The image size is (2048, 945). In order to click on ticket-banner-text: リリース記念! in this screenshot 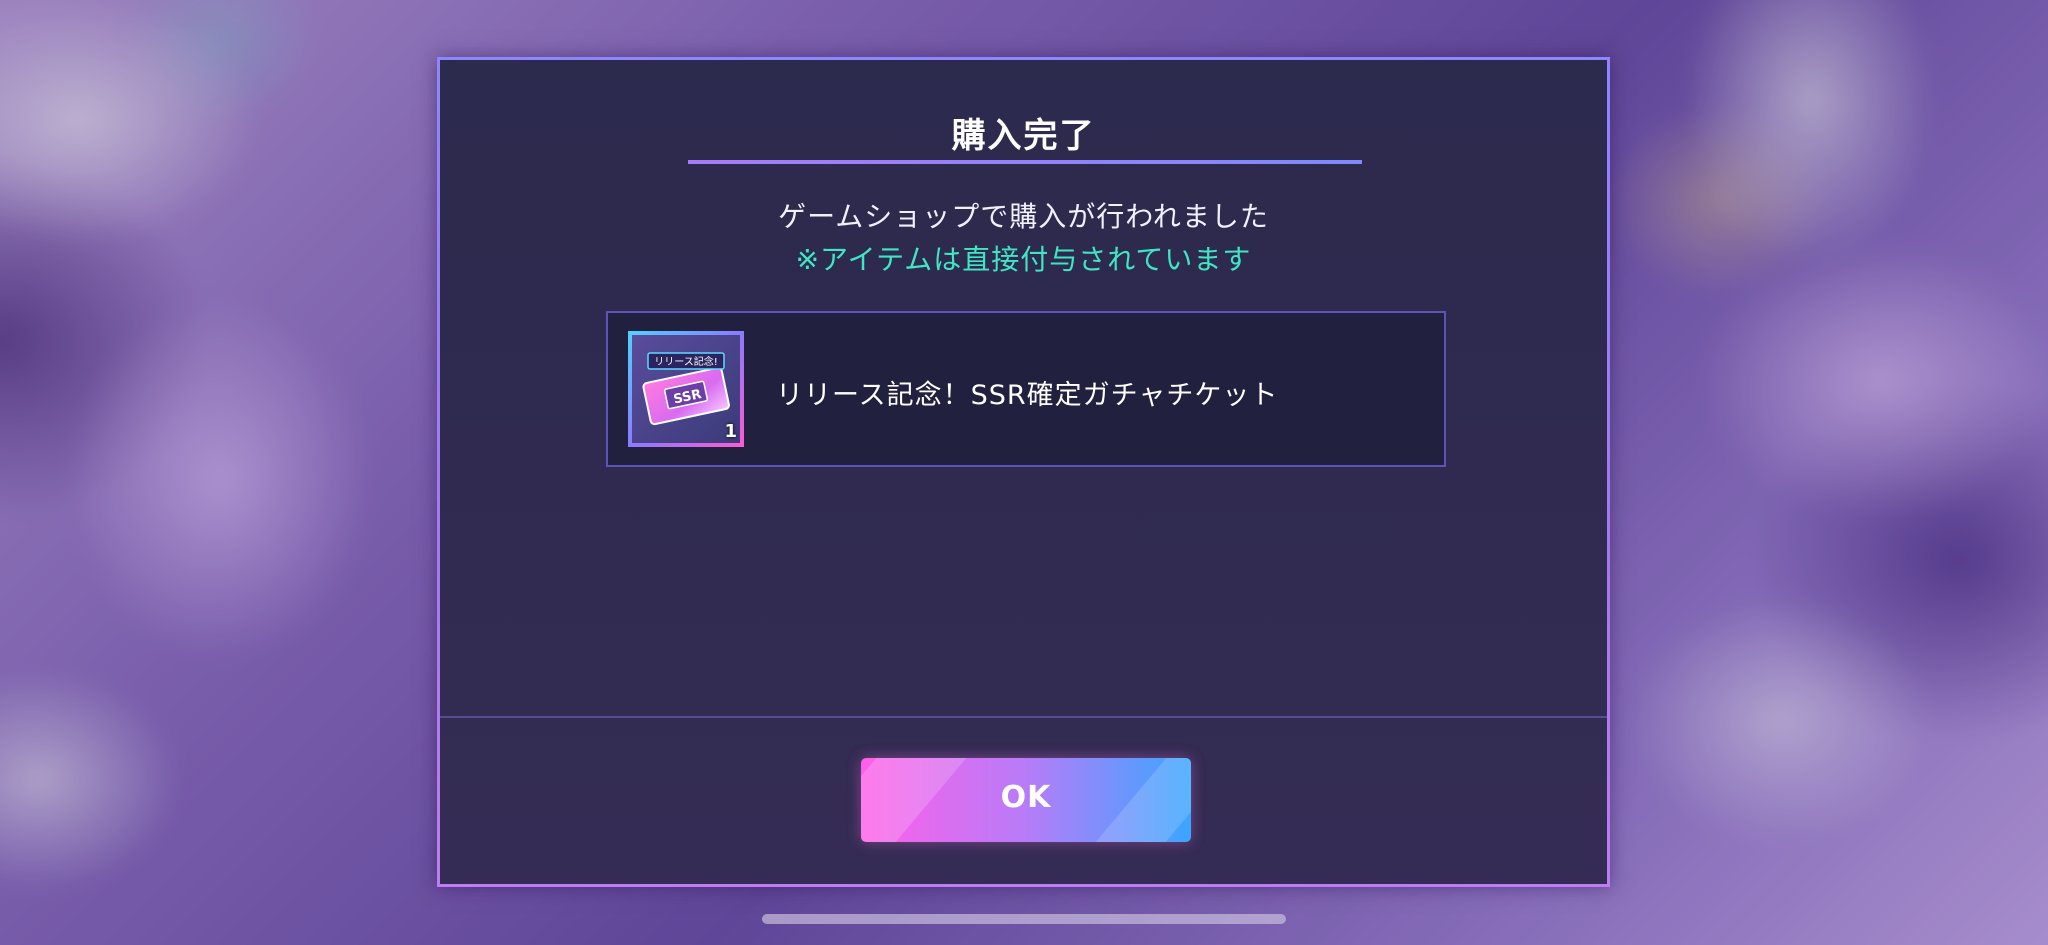, I will do `click(686, 361)`.